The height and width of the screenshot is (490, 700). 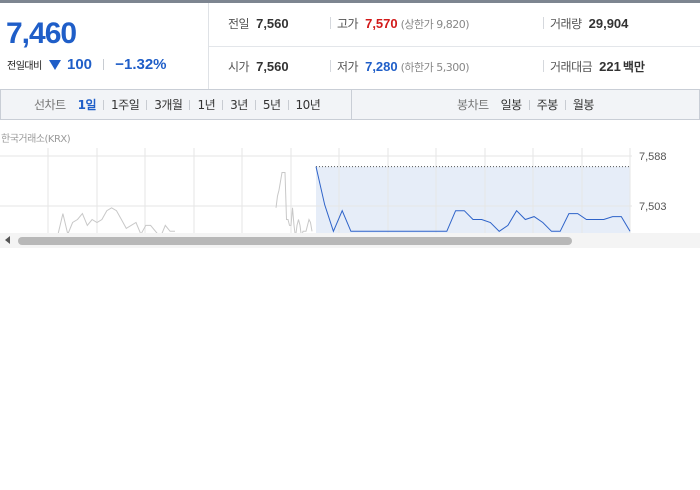 I want to click on stat-open: 시가 7,560, so click(x=258, y=66).